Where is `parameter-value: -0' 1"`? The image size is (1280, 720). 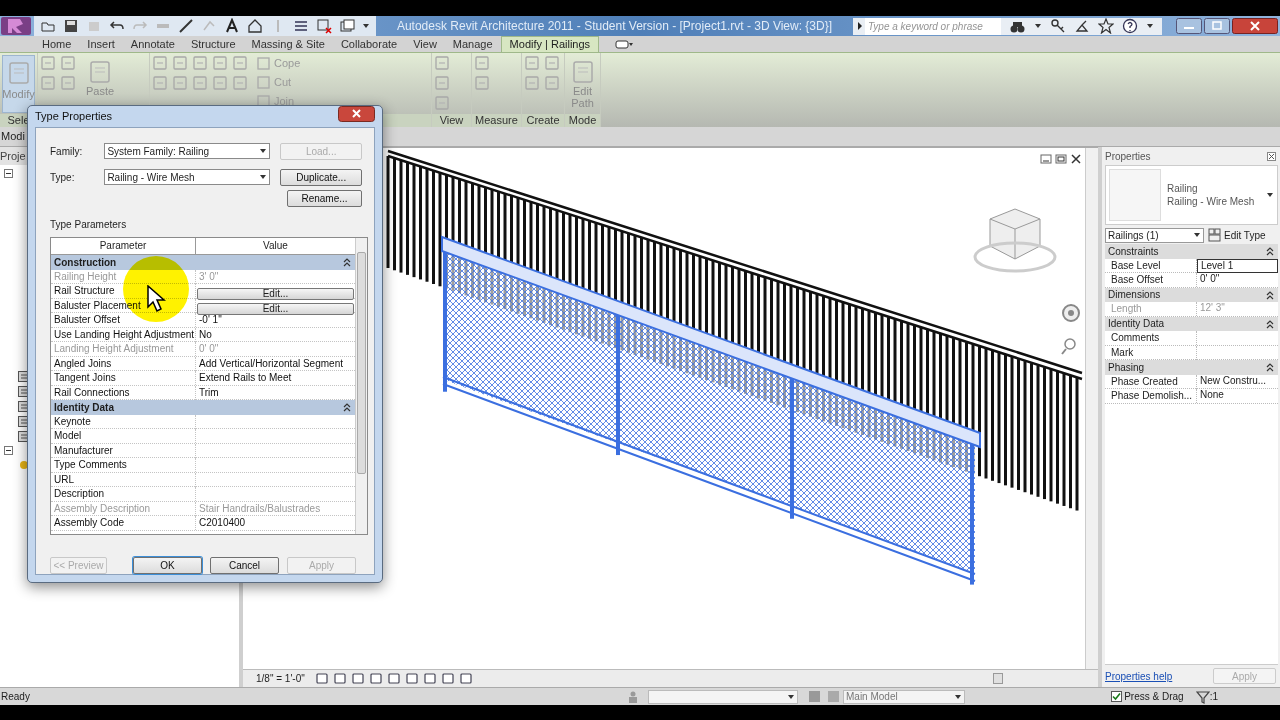
parameter-value: -0' 1" is located at coordinates (210, 320).